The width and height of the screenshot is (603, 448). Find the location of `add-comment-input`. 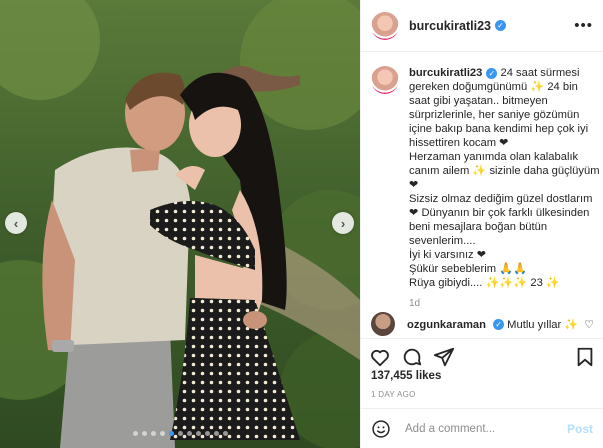

add-comment-input is located at coordinates (482, 428).